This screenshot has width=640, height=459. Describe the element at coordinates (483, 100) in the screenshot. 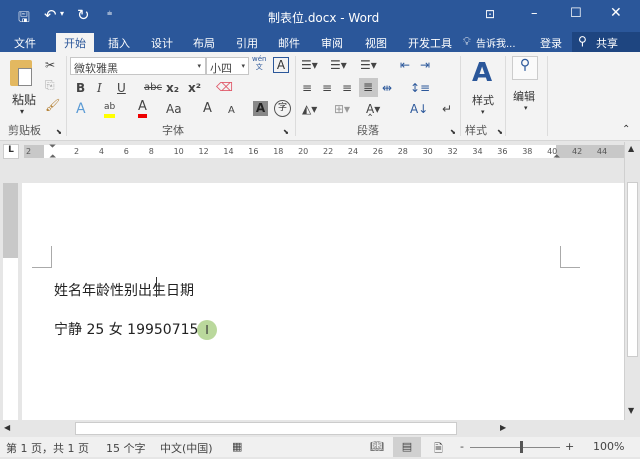

I see `styles-button: 样式` at that location.